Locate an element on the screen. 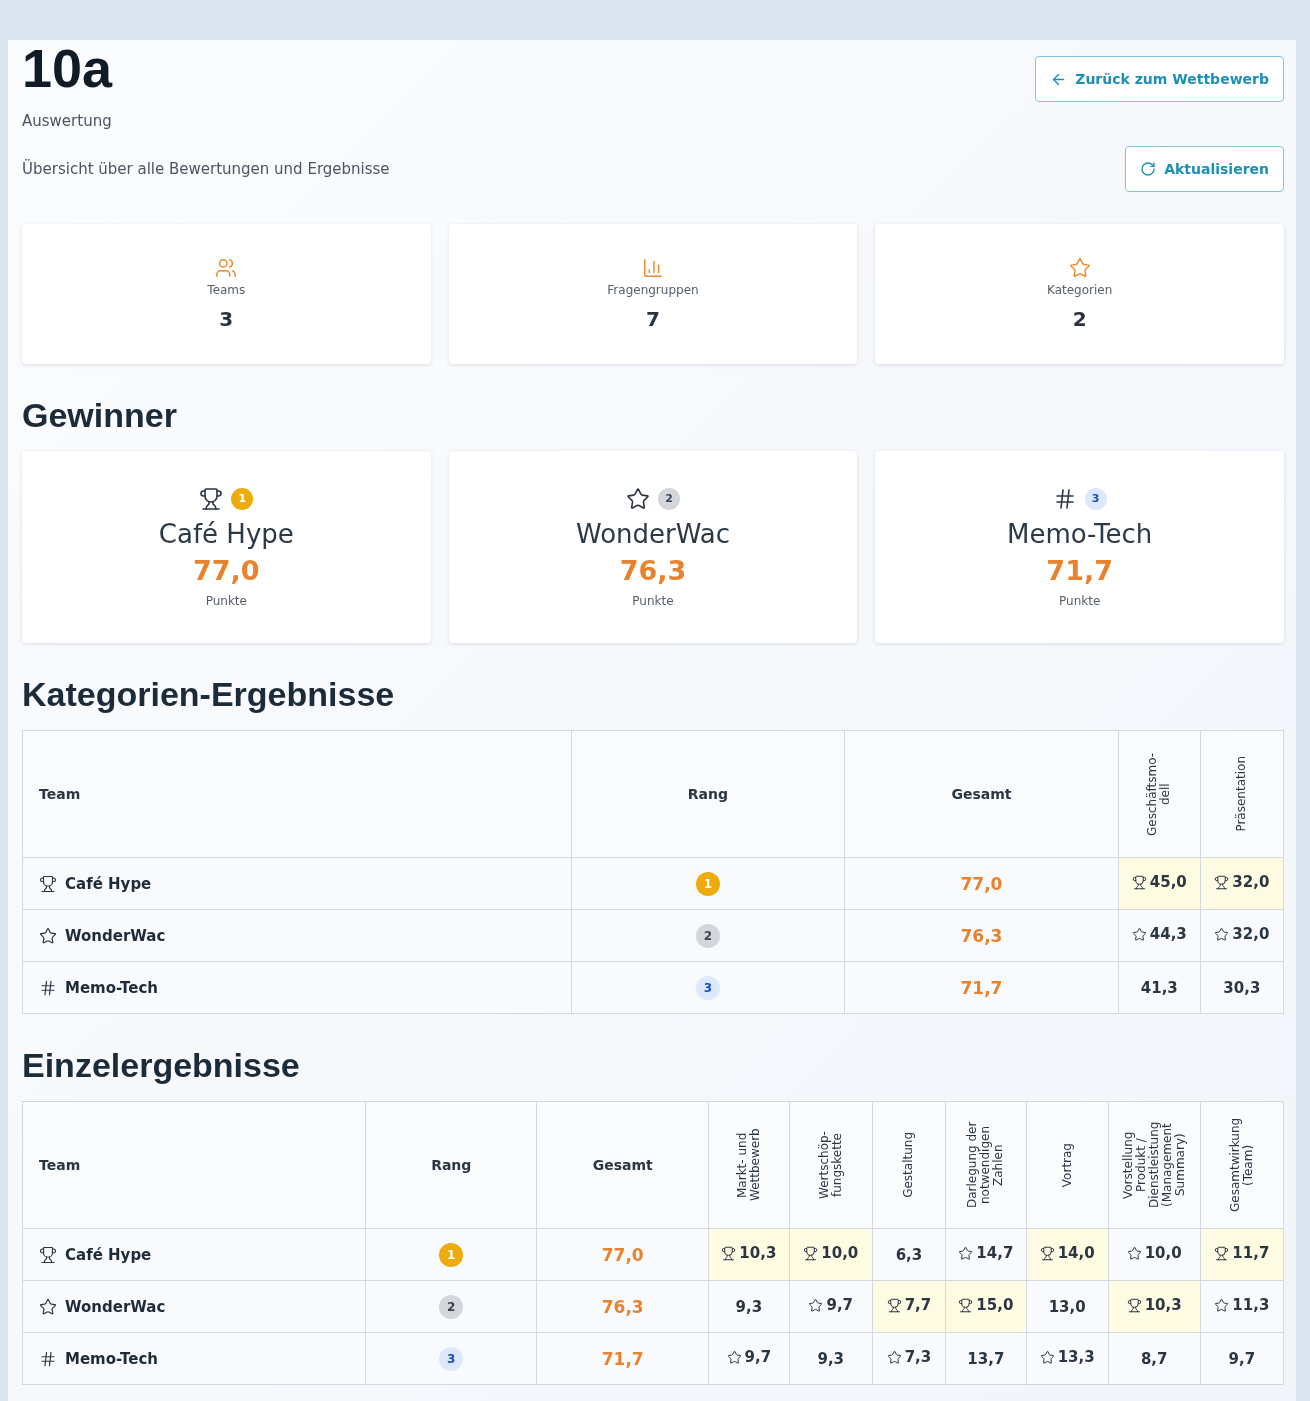 The width and height of the screenshot is (1310, 1401). score-value: 7,7 is located at coordinates (918, 1305).